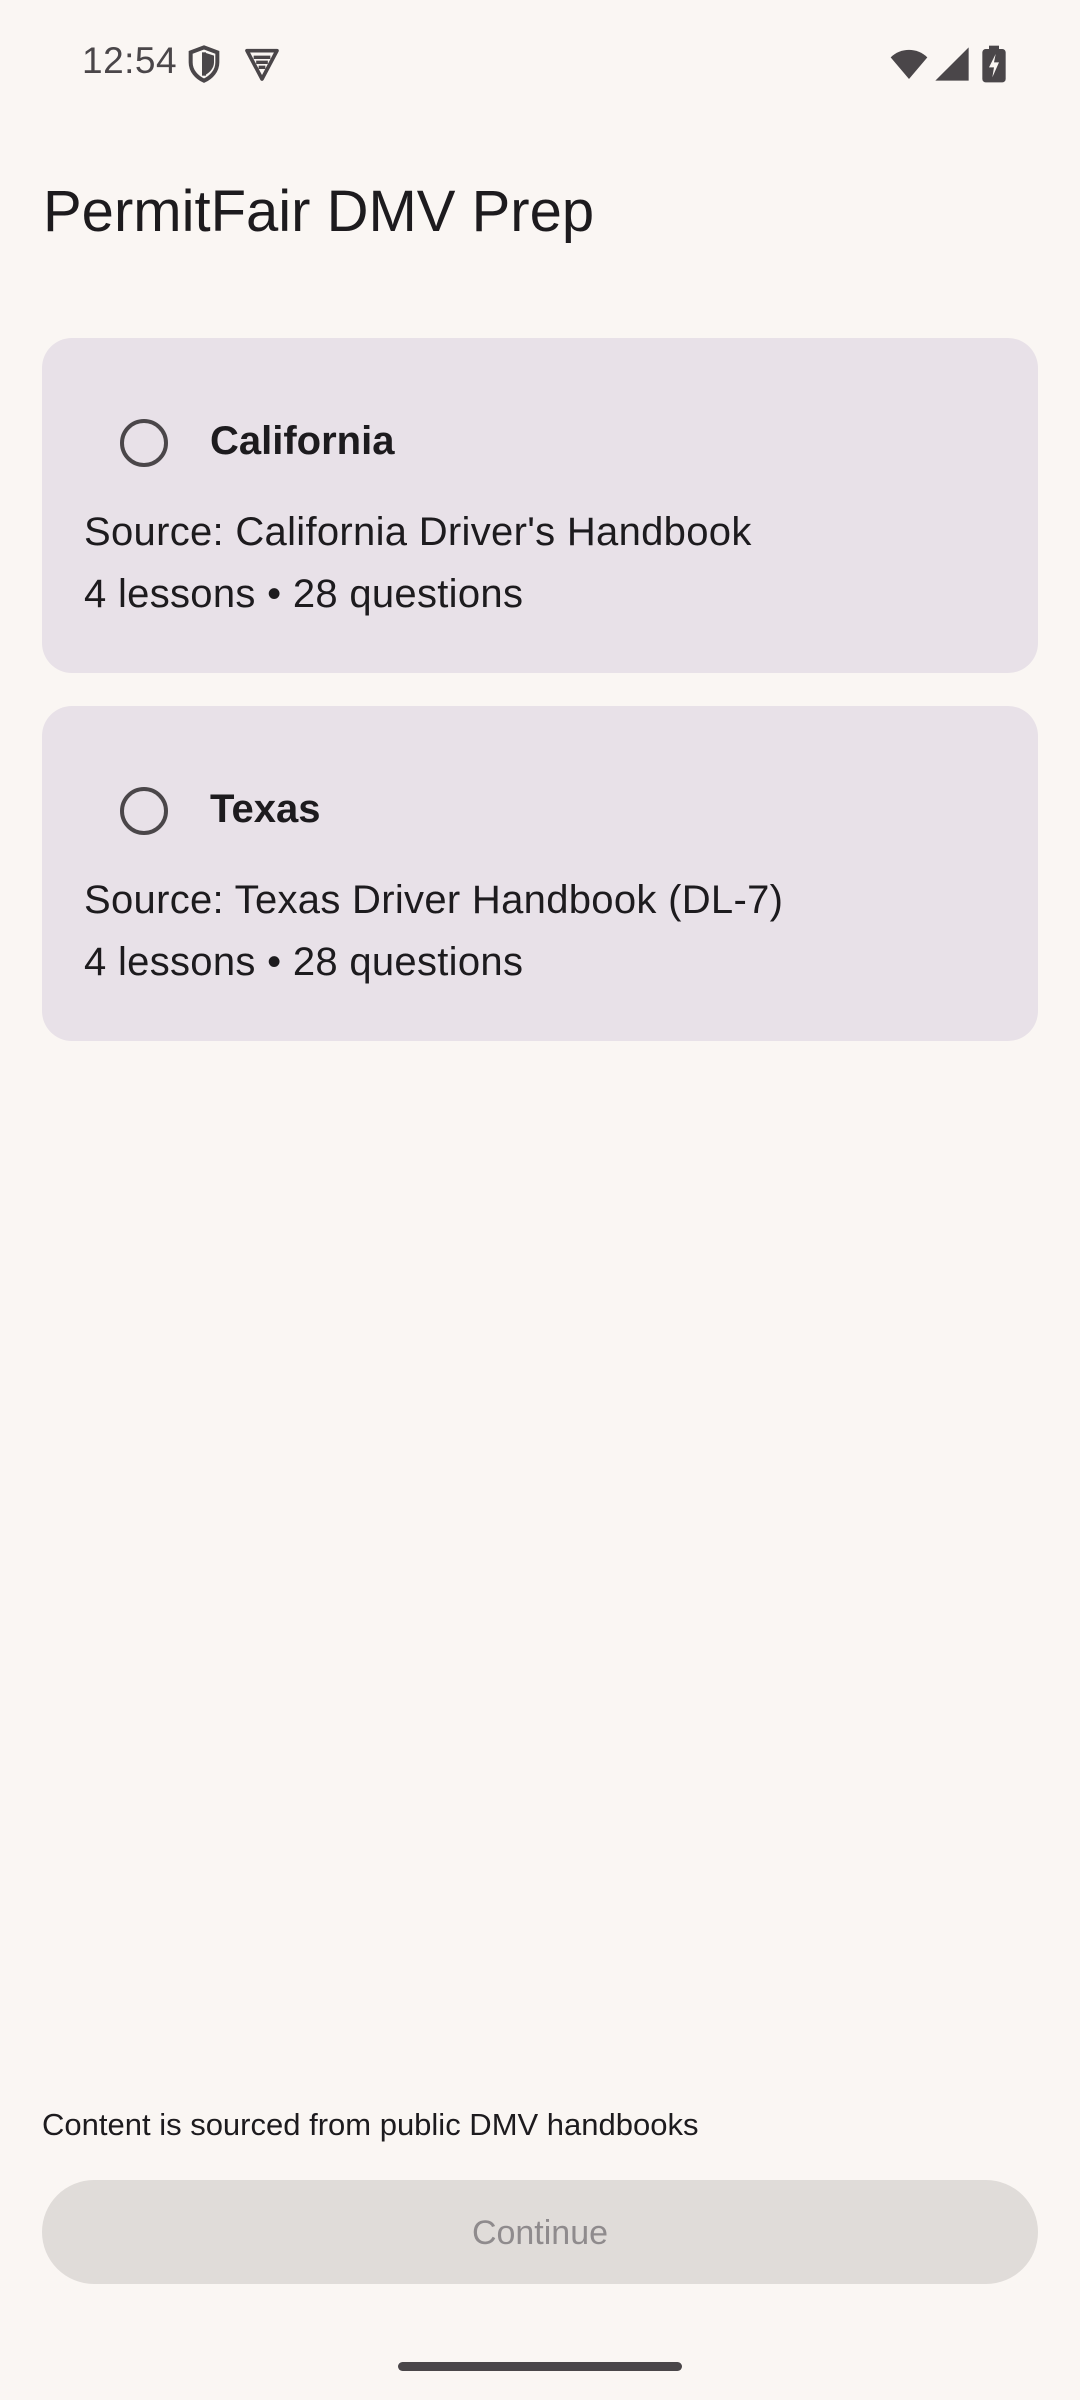 The height and width of the screenshot is (2400, 1080). I want to click on radio-button-california, so click(144, 443).